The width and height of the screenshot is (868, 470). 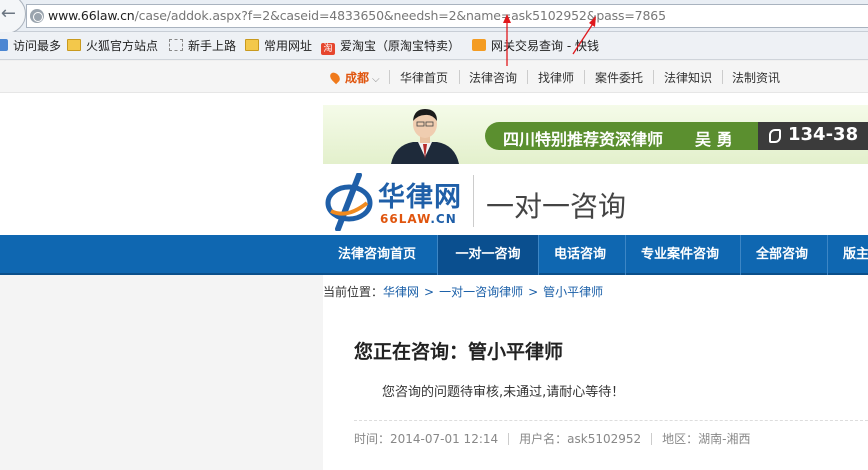 What do you see at coordinates (424, 77) in the screenshot?
I see `topnav-link-home: 华律首页` at bounding box center [424, 77].